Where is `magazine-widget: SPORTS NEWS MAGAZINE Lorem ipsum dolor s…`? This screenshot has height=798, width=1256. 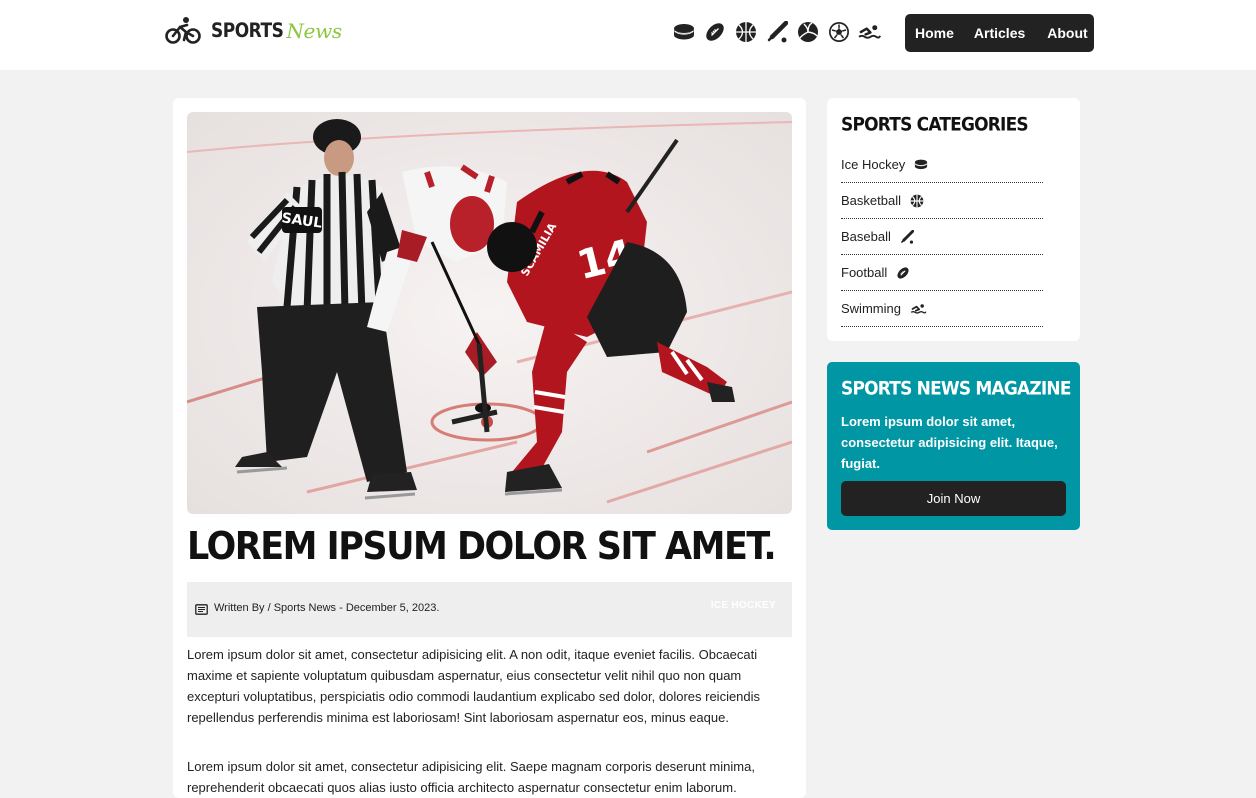
magazine-widget: SPORTS NEWS MAGAZINE Lorem ipsum dolor s… is located at coordinates (953, 446).